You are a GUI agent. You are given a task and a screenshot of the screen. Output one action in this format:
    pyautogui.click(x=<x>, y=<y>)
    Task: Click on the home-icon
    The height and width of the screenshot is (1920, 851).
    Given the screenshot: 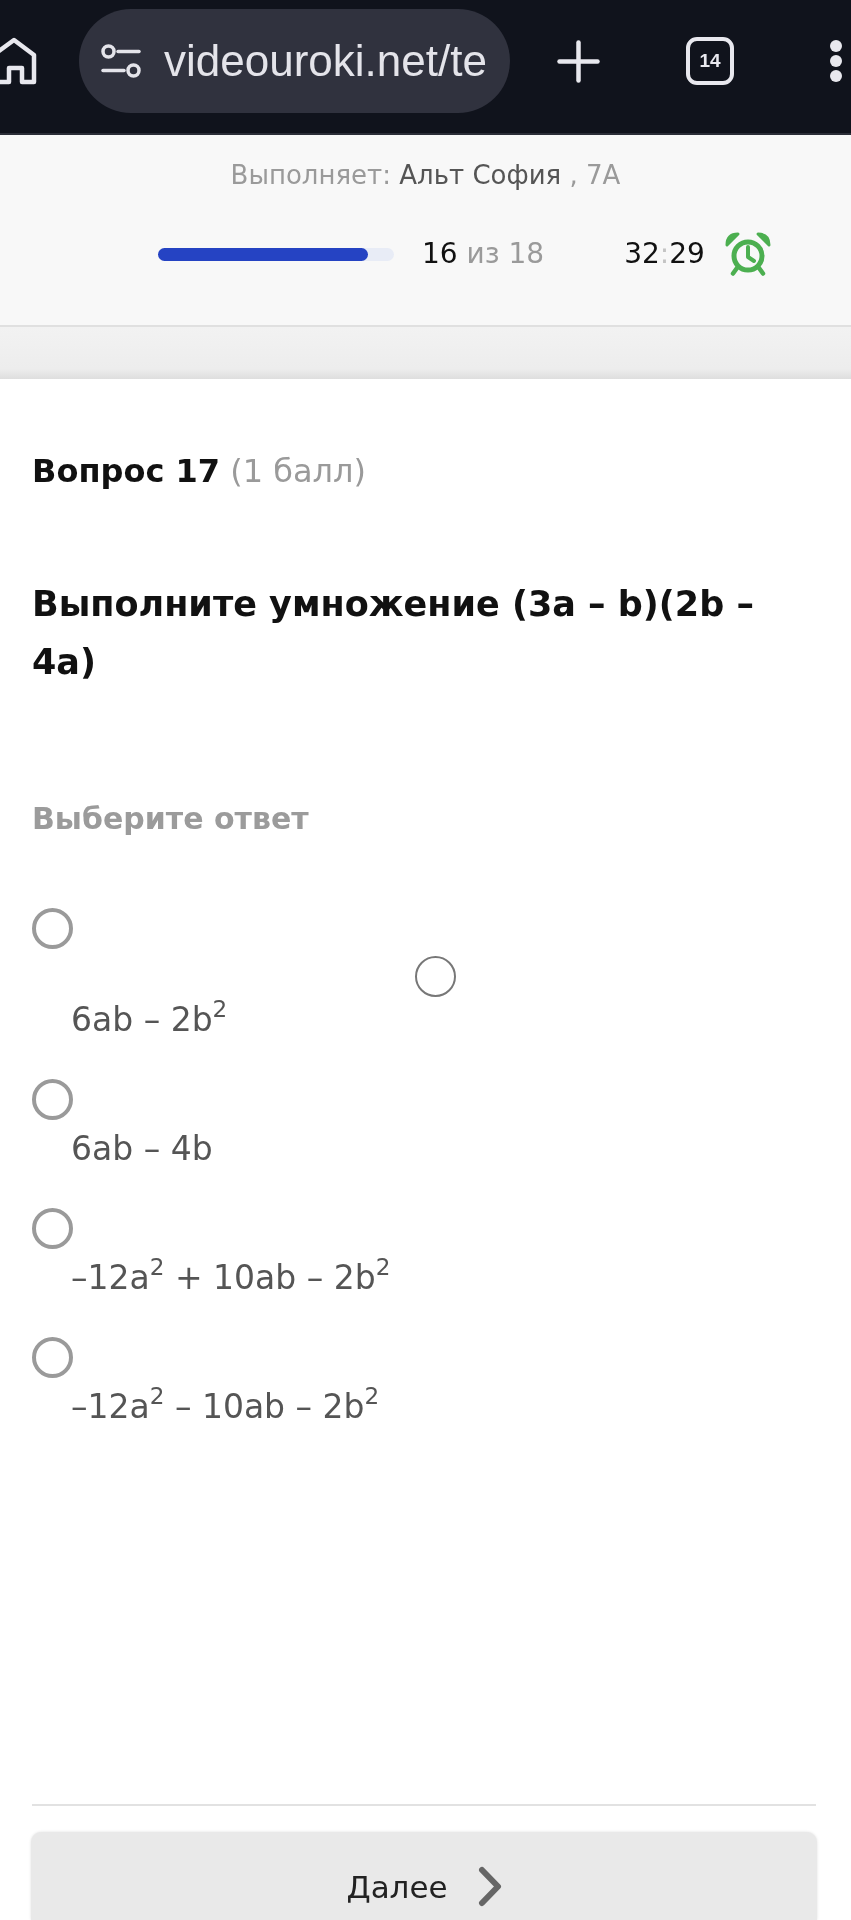 What is the action you would take?
    pyautogui.click(x=18, y=61)
    